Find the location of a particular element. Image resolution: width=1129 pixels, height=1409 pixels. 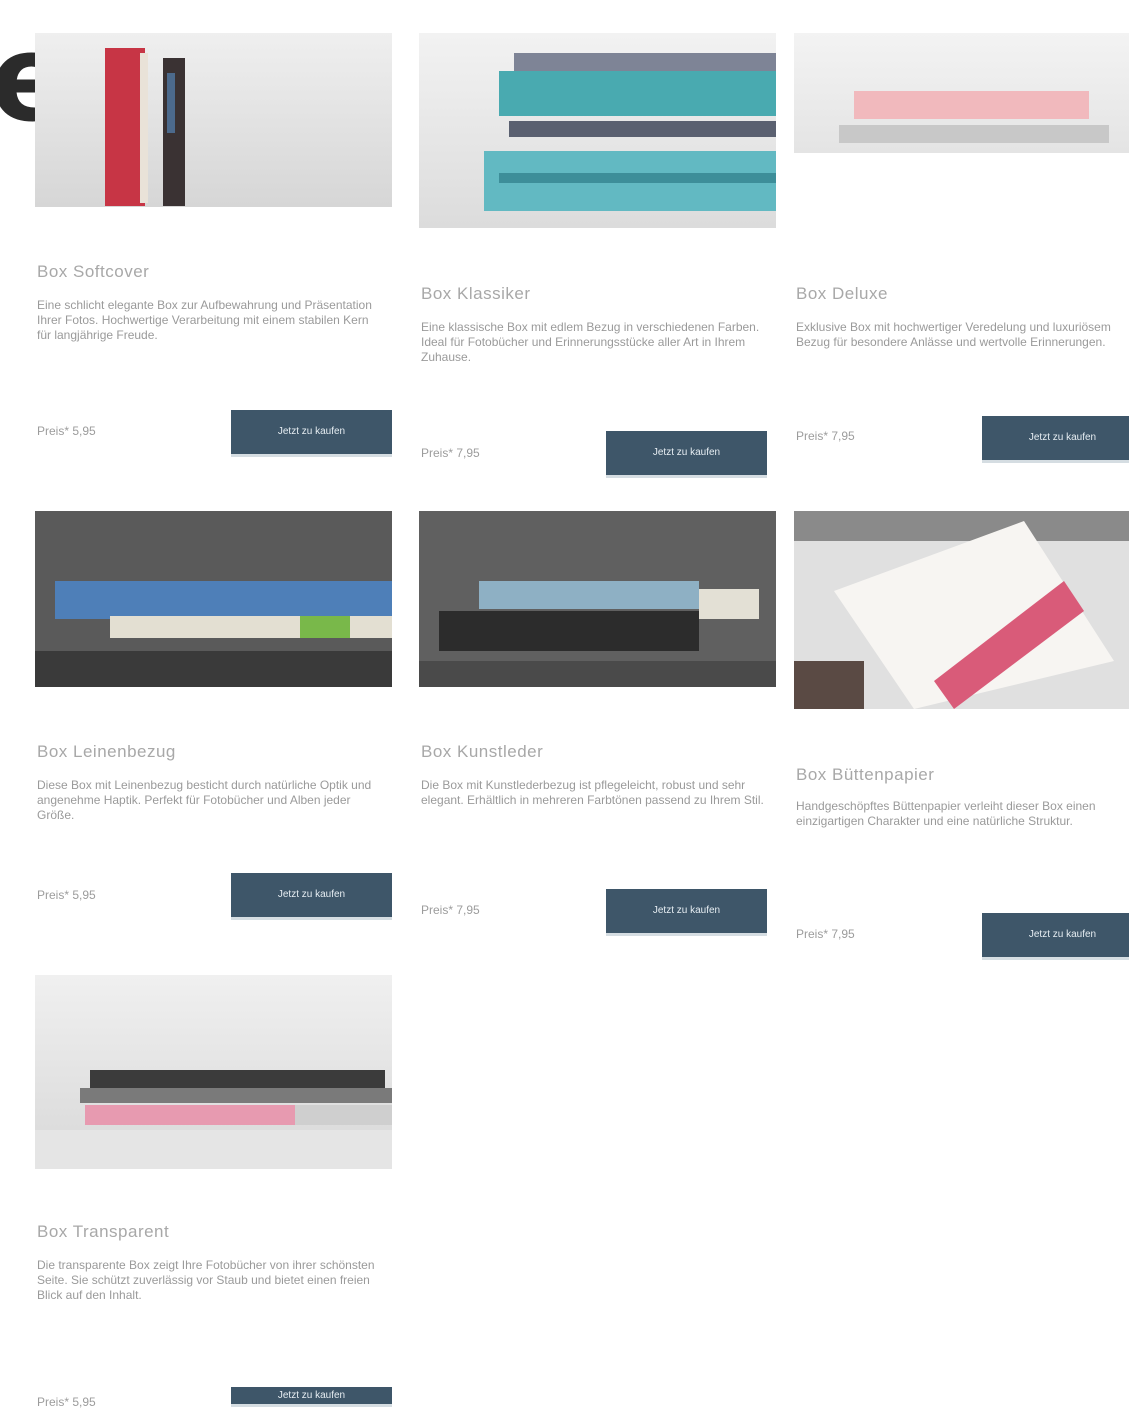

product-title: Box Deluxe is located at coordinates (842, 293).